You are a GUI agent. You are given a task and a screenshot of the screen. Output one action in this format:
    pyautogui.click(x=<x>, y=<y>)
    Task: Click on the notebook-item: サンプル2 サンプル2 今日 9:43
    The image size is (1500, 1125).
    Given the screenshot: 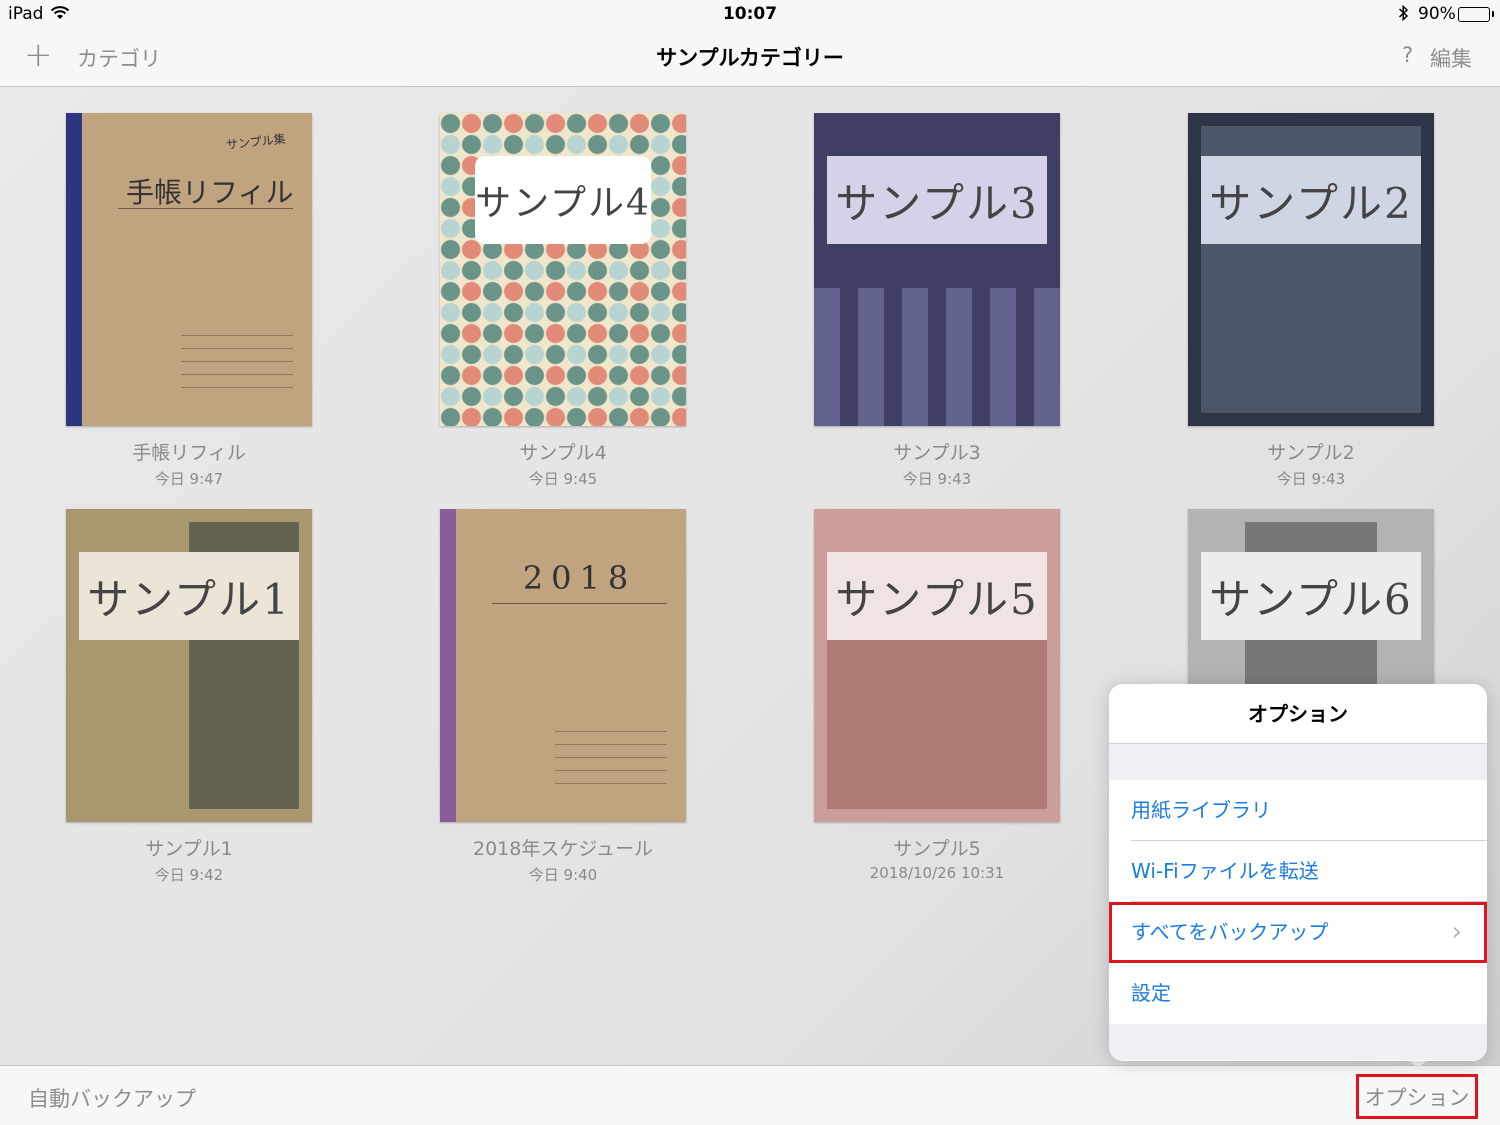 What is the action you would take?
    pyautogui.click(x=1311, y=301)
    